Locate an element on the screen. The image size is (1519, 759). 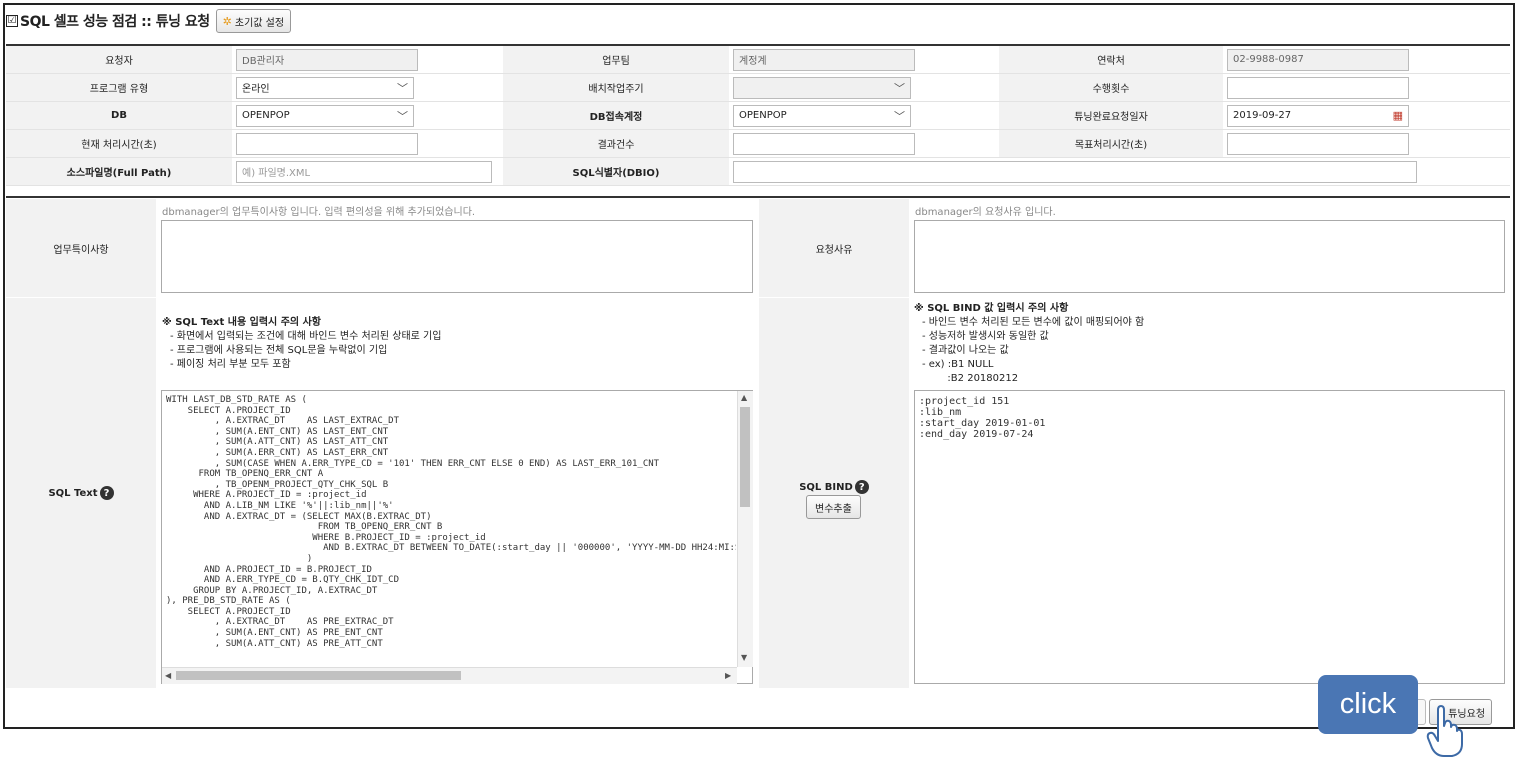
sql-bind-note: - 결과값이 나오는 값 is located at coordinates (965, 350).